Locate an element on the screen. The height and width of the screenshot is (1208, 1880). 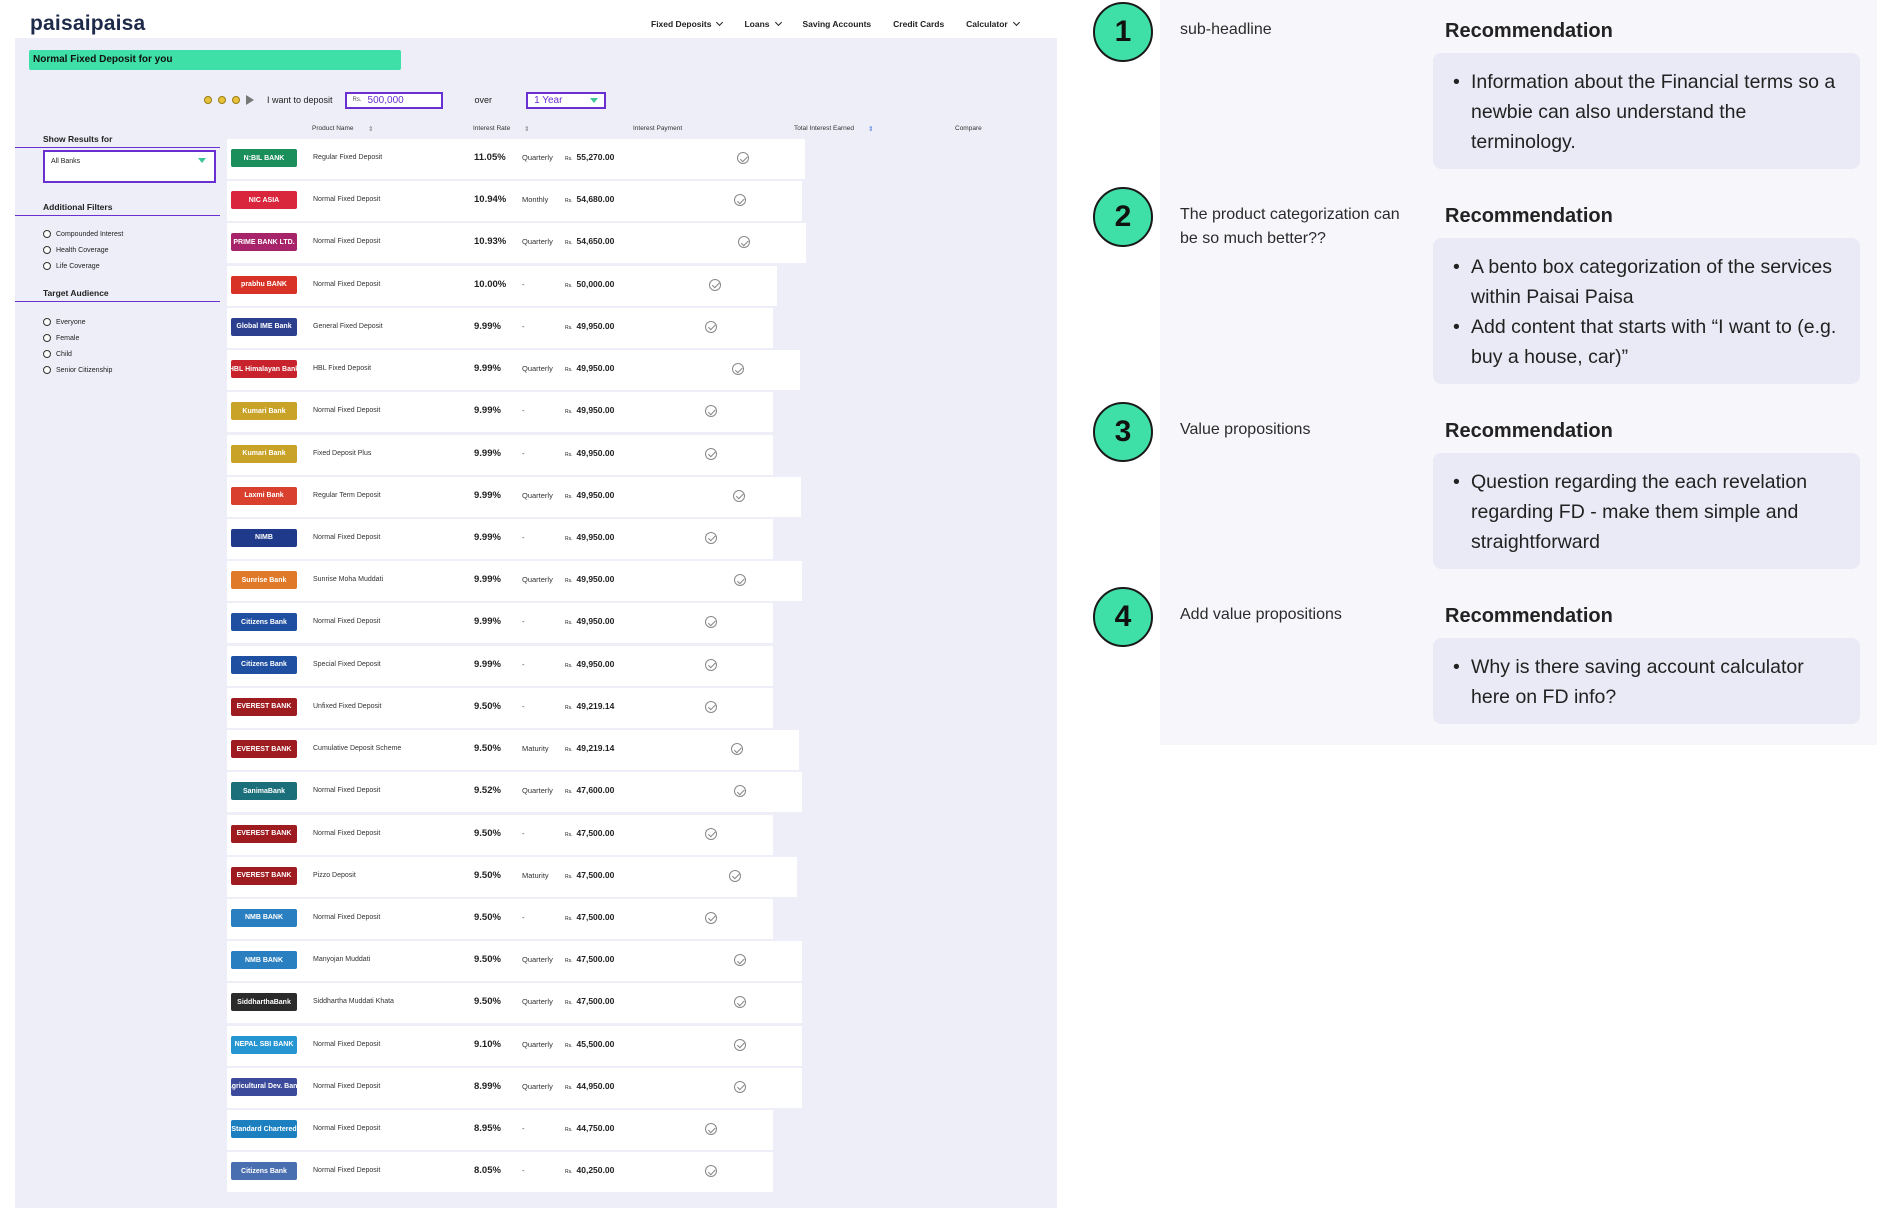
filter-option: Life Coverage is located at coordinates (117, 266).